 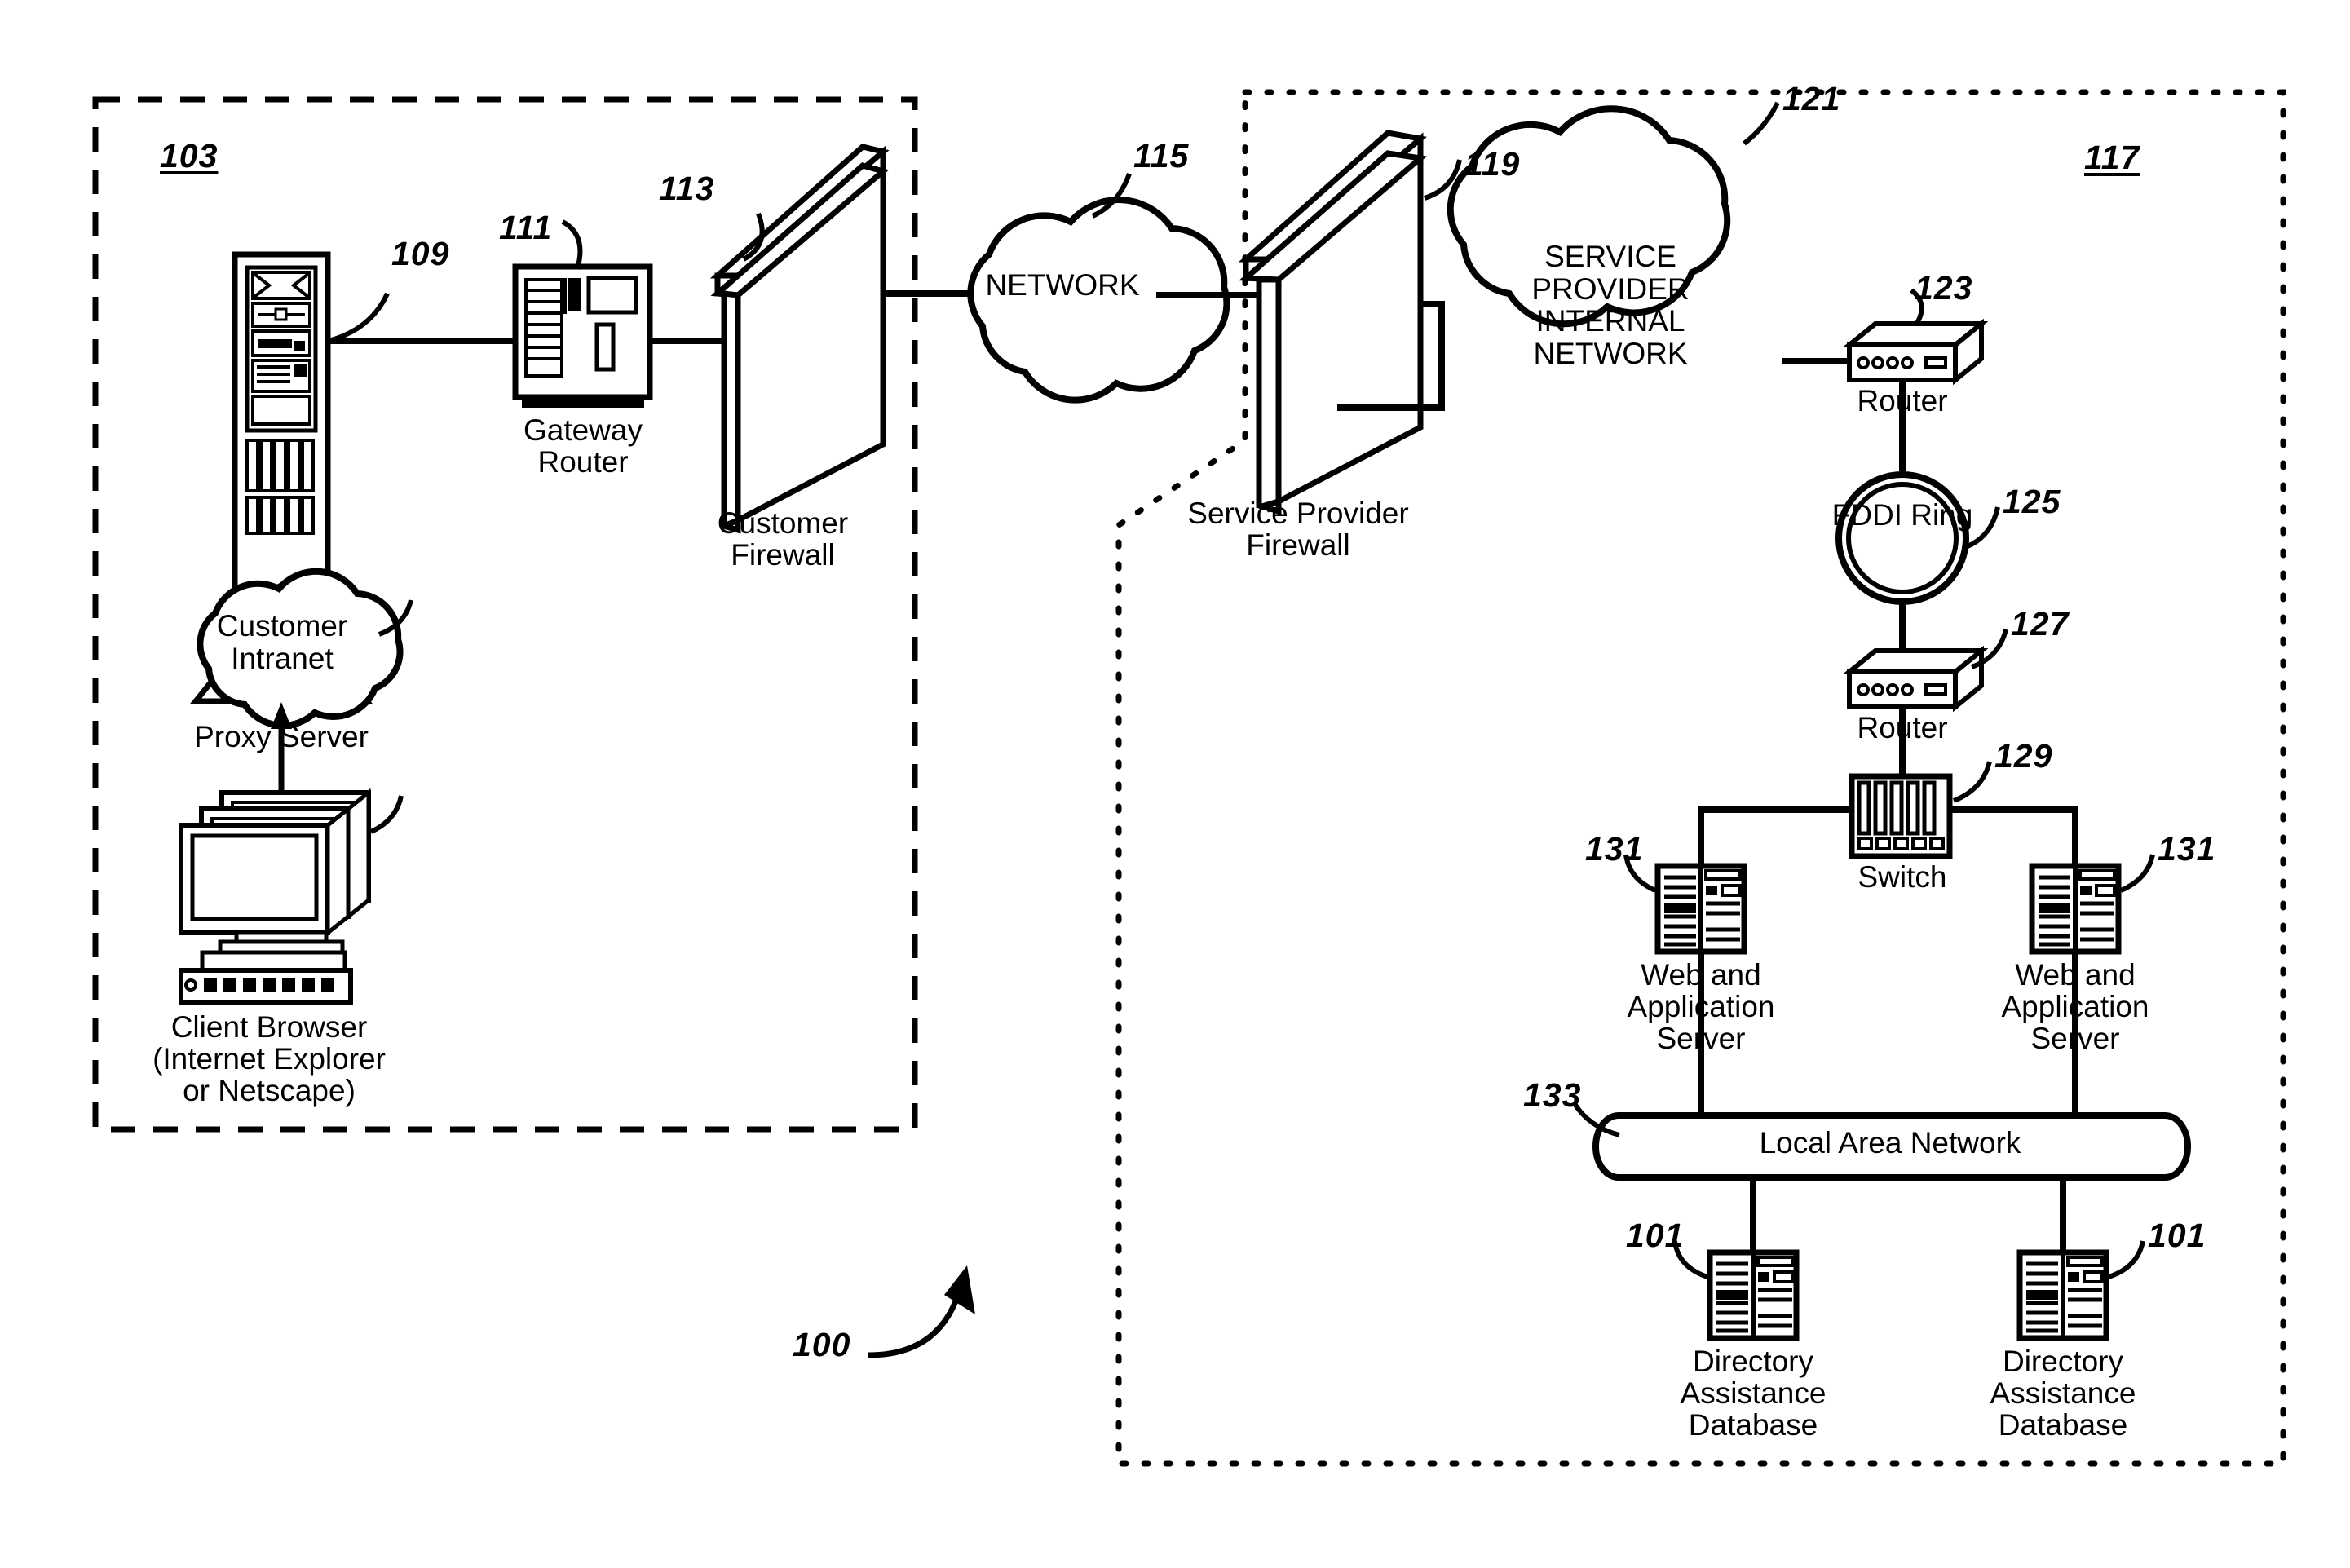 What do you see at coordinates (1901, 816) in the screenshot?
I see `switch-icon` at bounding box center [1901, 816].